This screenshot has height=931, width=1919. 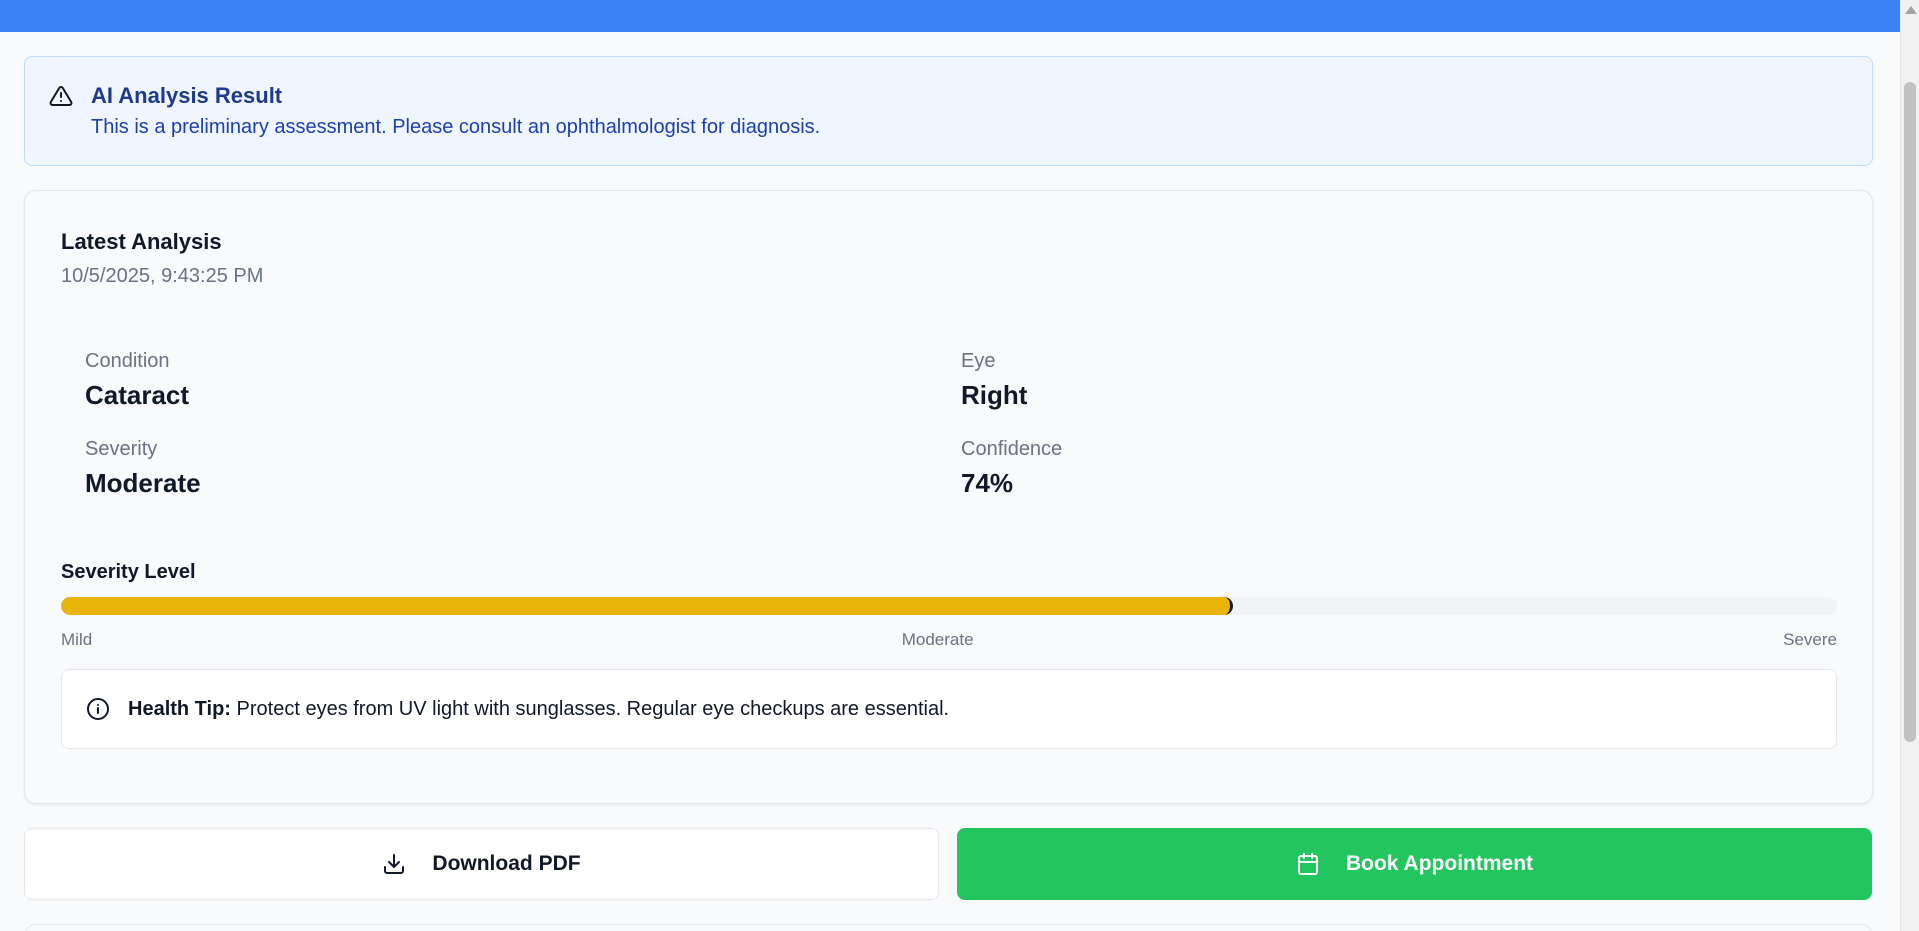 What do you see at coordinates (994, 395) in the screenshot?
I see `eye-value: Right` at bounding box center [994, 395].